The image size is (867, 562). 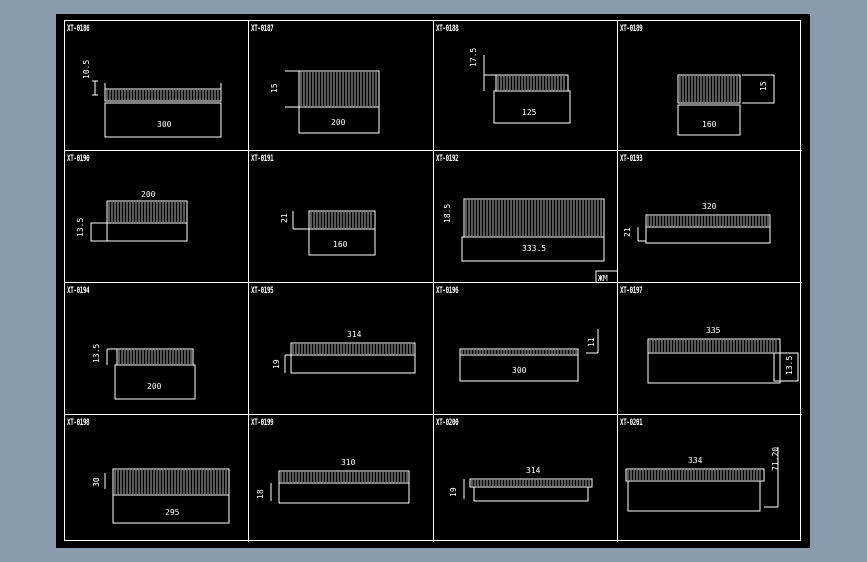 What do you see at coordinates (473, 57) in the screenshot?
I see `height-dimension: 17.5` at bounding box center [473, 57].